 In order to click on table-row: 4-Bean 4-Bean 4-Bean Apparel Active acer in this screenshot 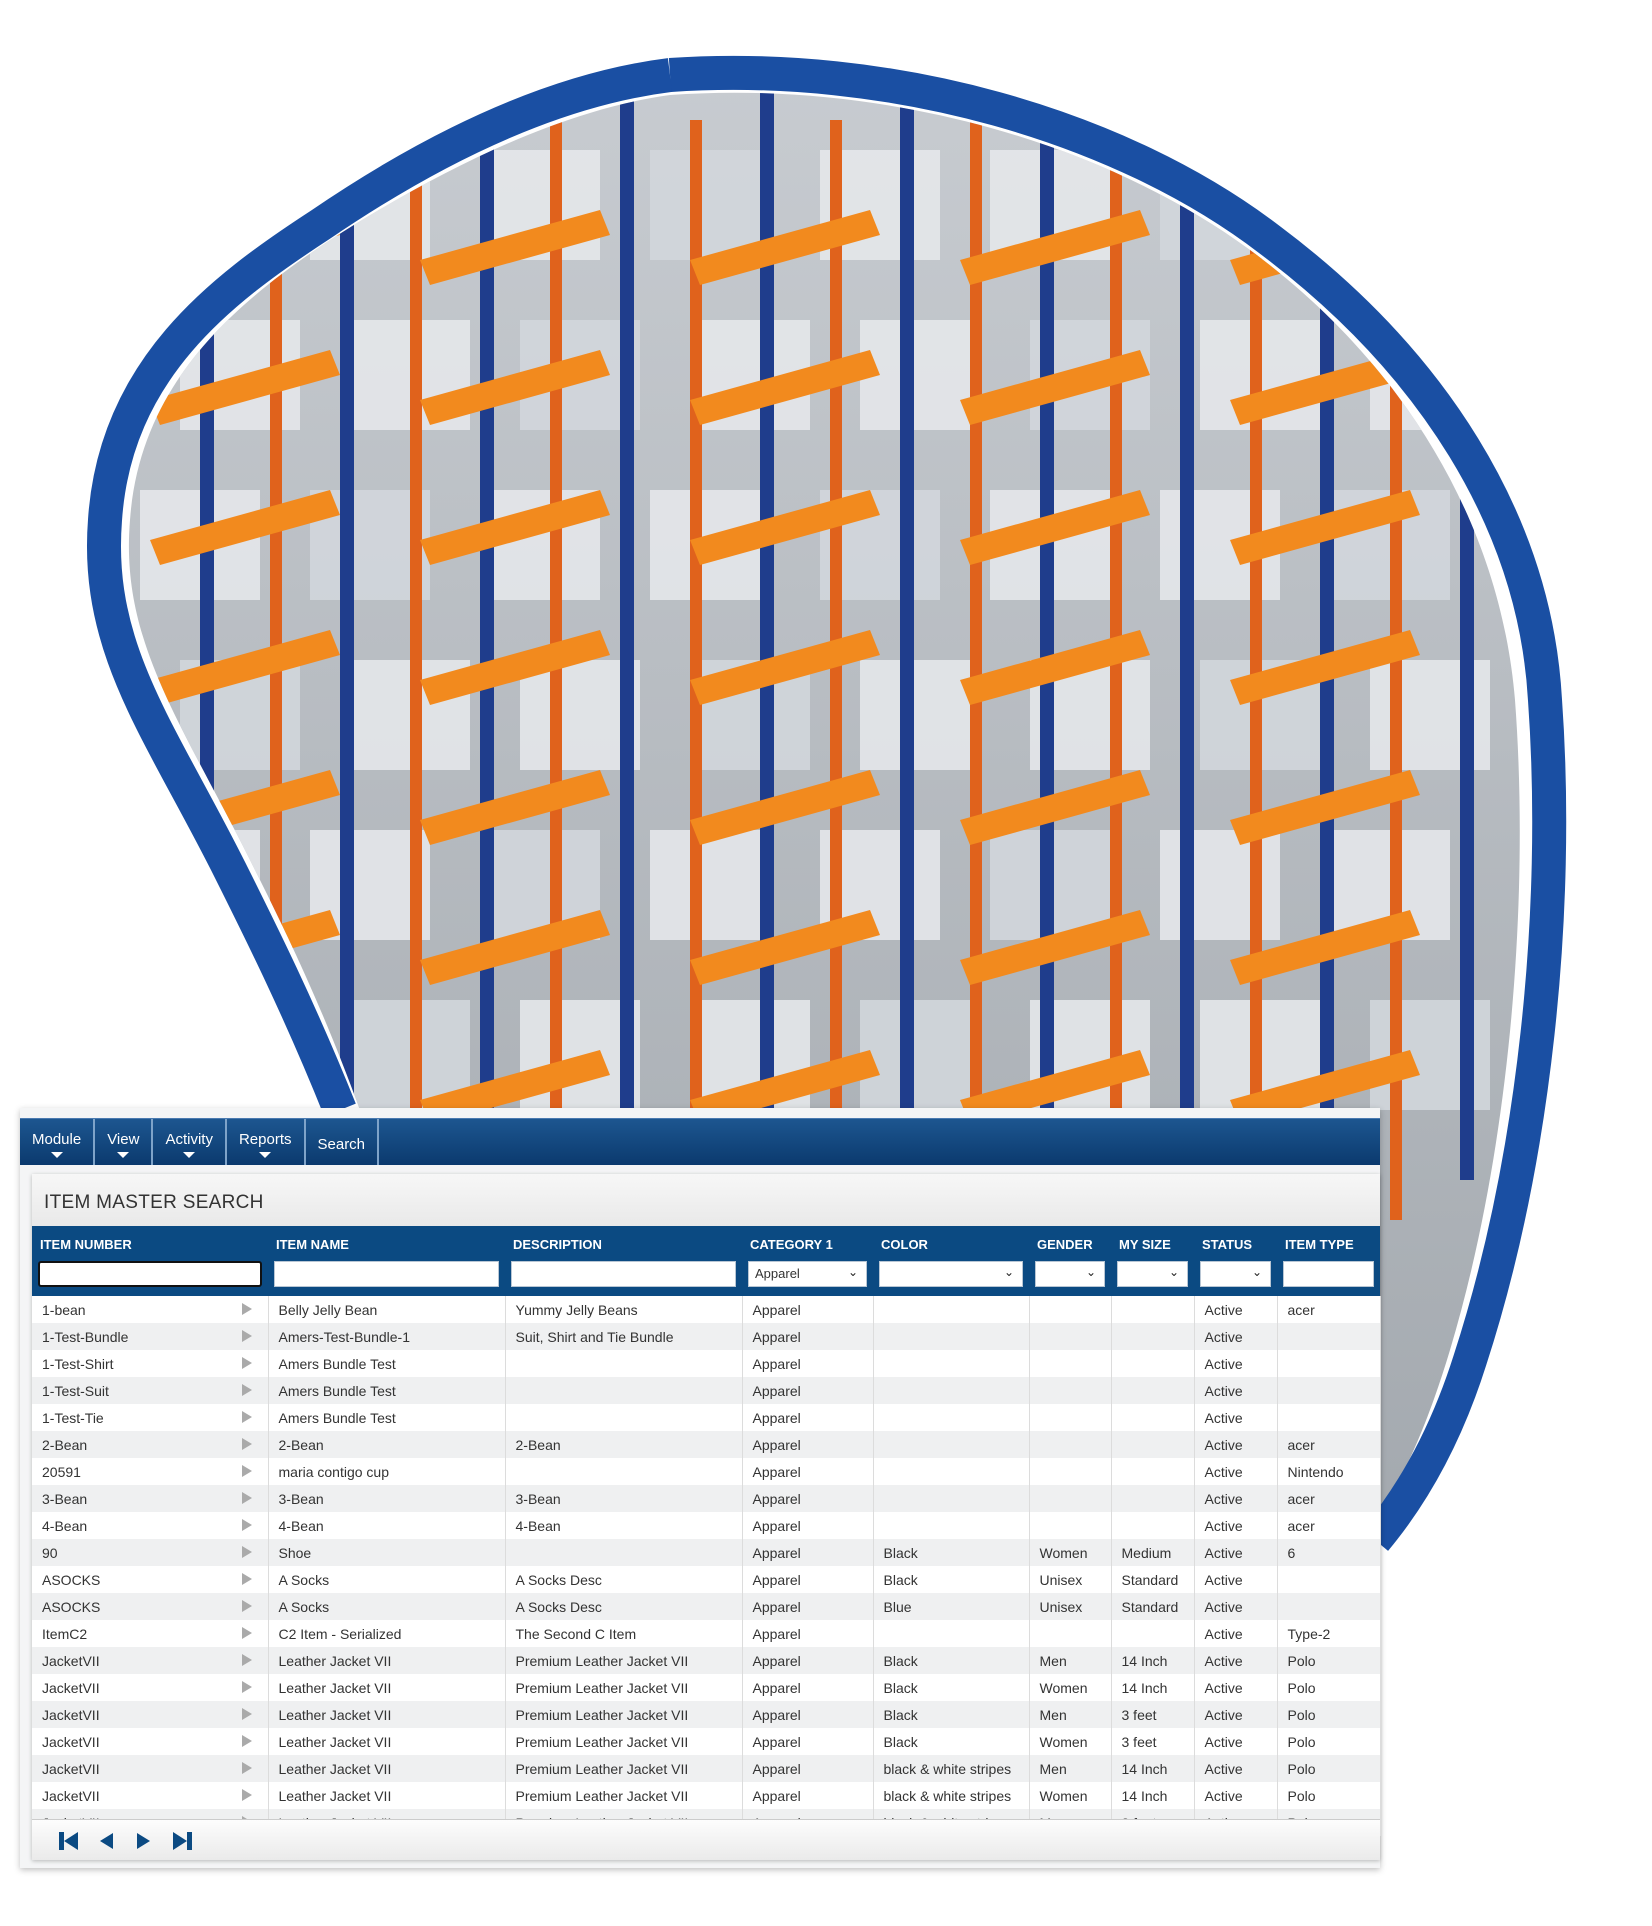, I will do `click(706, 1525)`.